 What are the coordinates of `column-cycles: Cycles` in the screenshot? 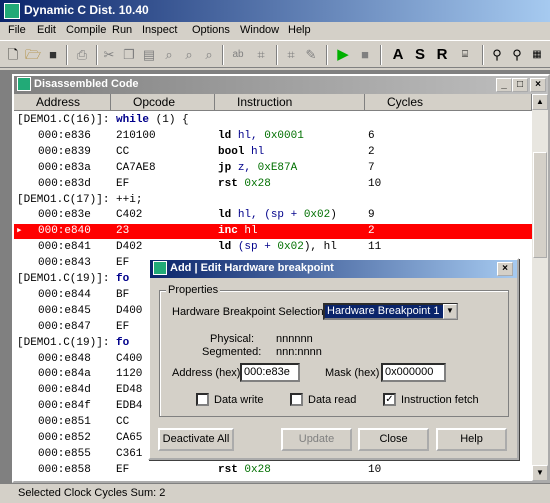 It's located at (448, 102).